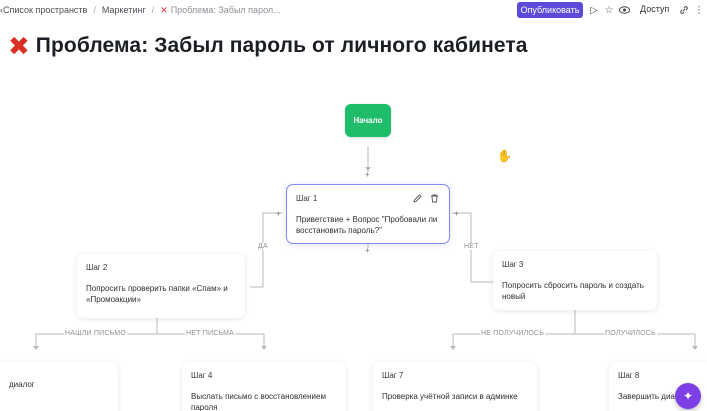 The image size is (707, 411). Describe the element at coordinates (258, 401) in the screenshot. I see `step-text: Выслать письмо с восстановлением пароля` at that location.